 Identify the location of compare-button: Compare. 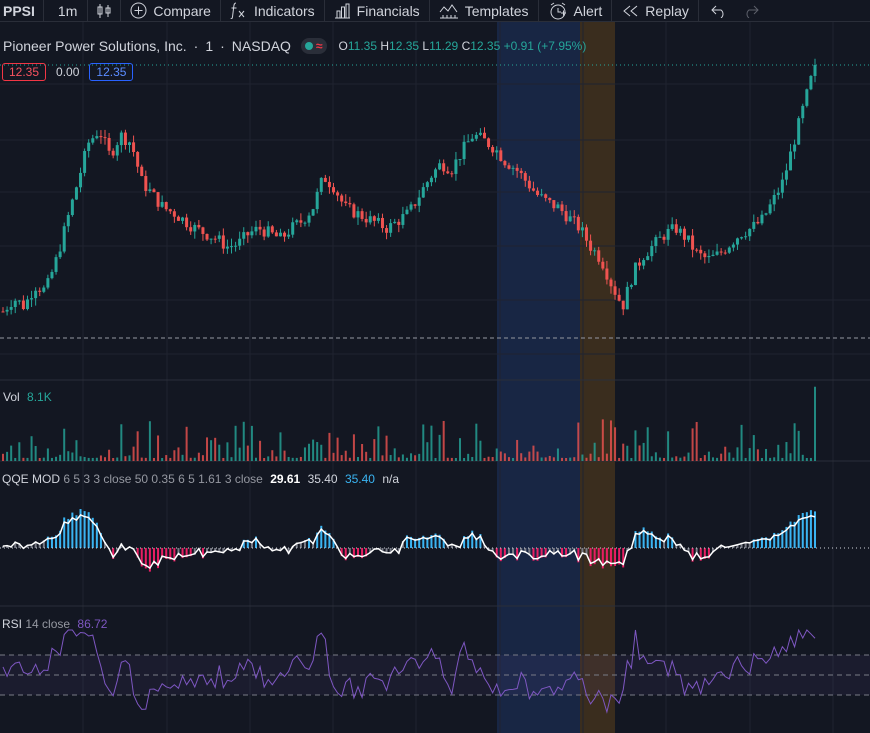
(170, 10).